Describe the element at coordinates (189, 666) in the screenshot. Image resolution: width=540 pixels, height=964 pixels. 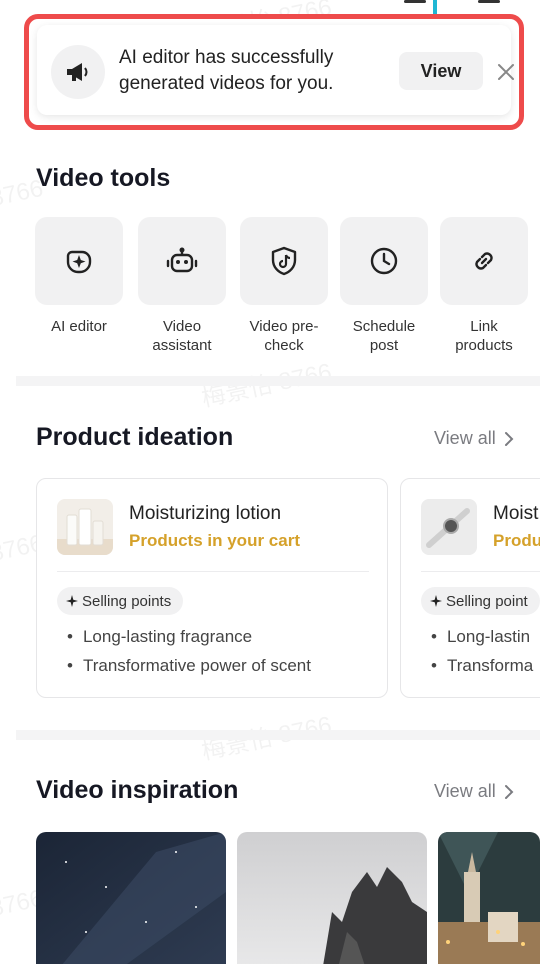
I see `selling-point: Transformative power of scent` at that location.